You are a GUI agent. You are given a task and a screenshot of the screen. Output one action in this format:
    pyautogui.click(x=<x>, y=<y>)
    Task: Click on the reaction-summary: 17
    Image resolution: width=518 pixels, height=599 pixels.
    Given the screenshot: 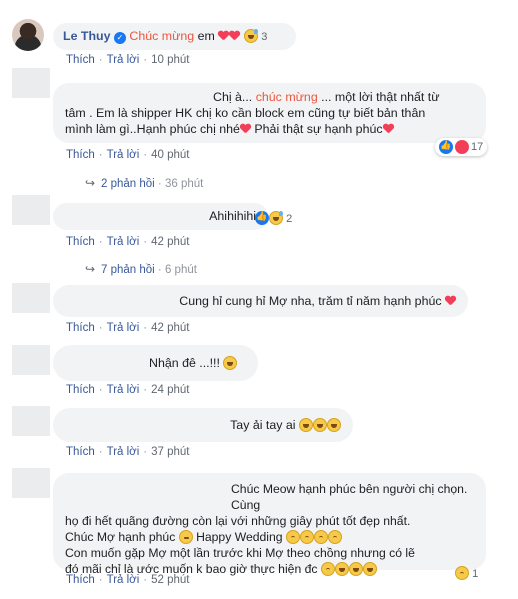 What is the action you would take?
    pyautogui.click(x=461, y=147)
    